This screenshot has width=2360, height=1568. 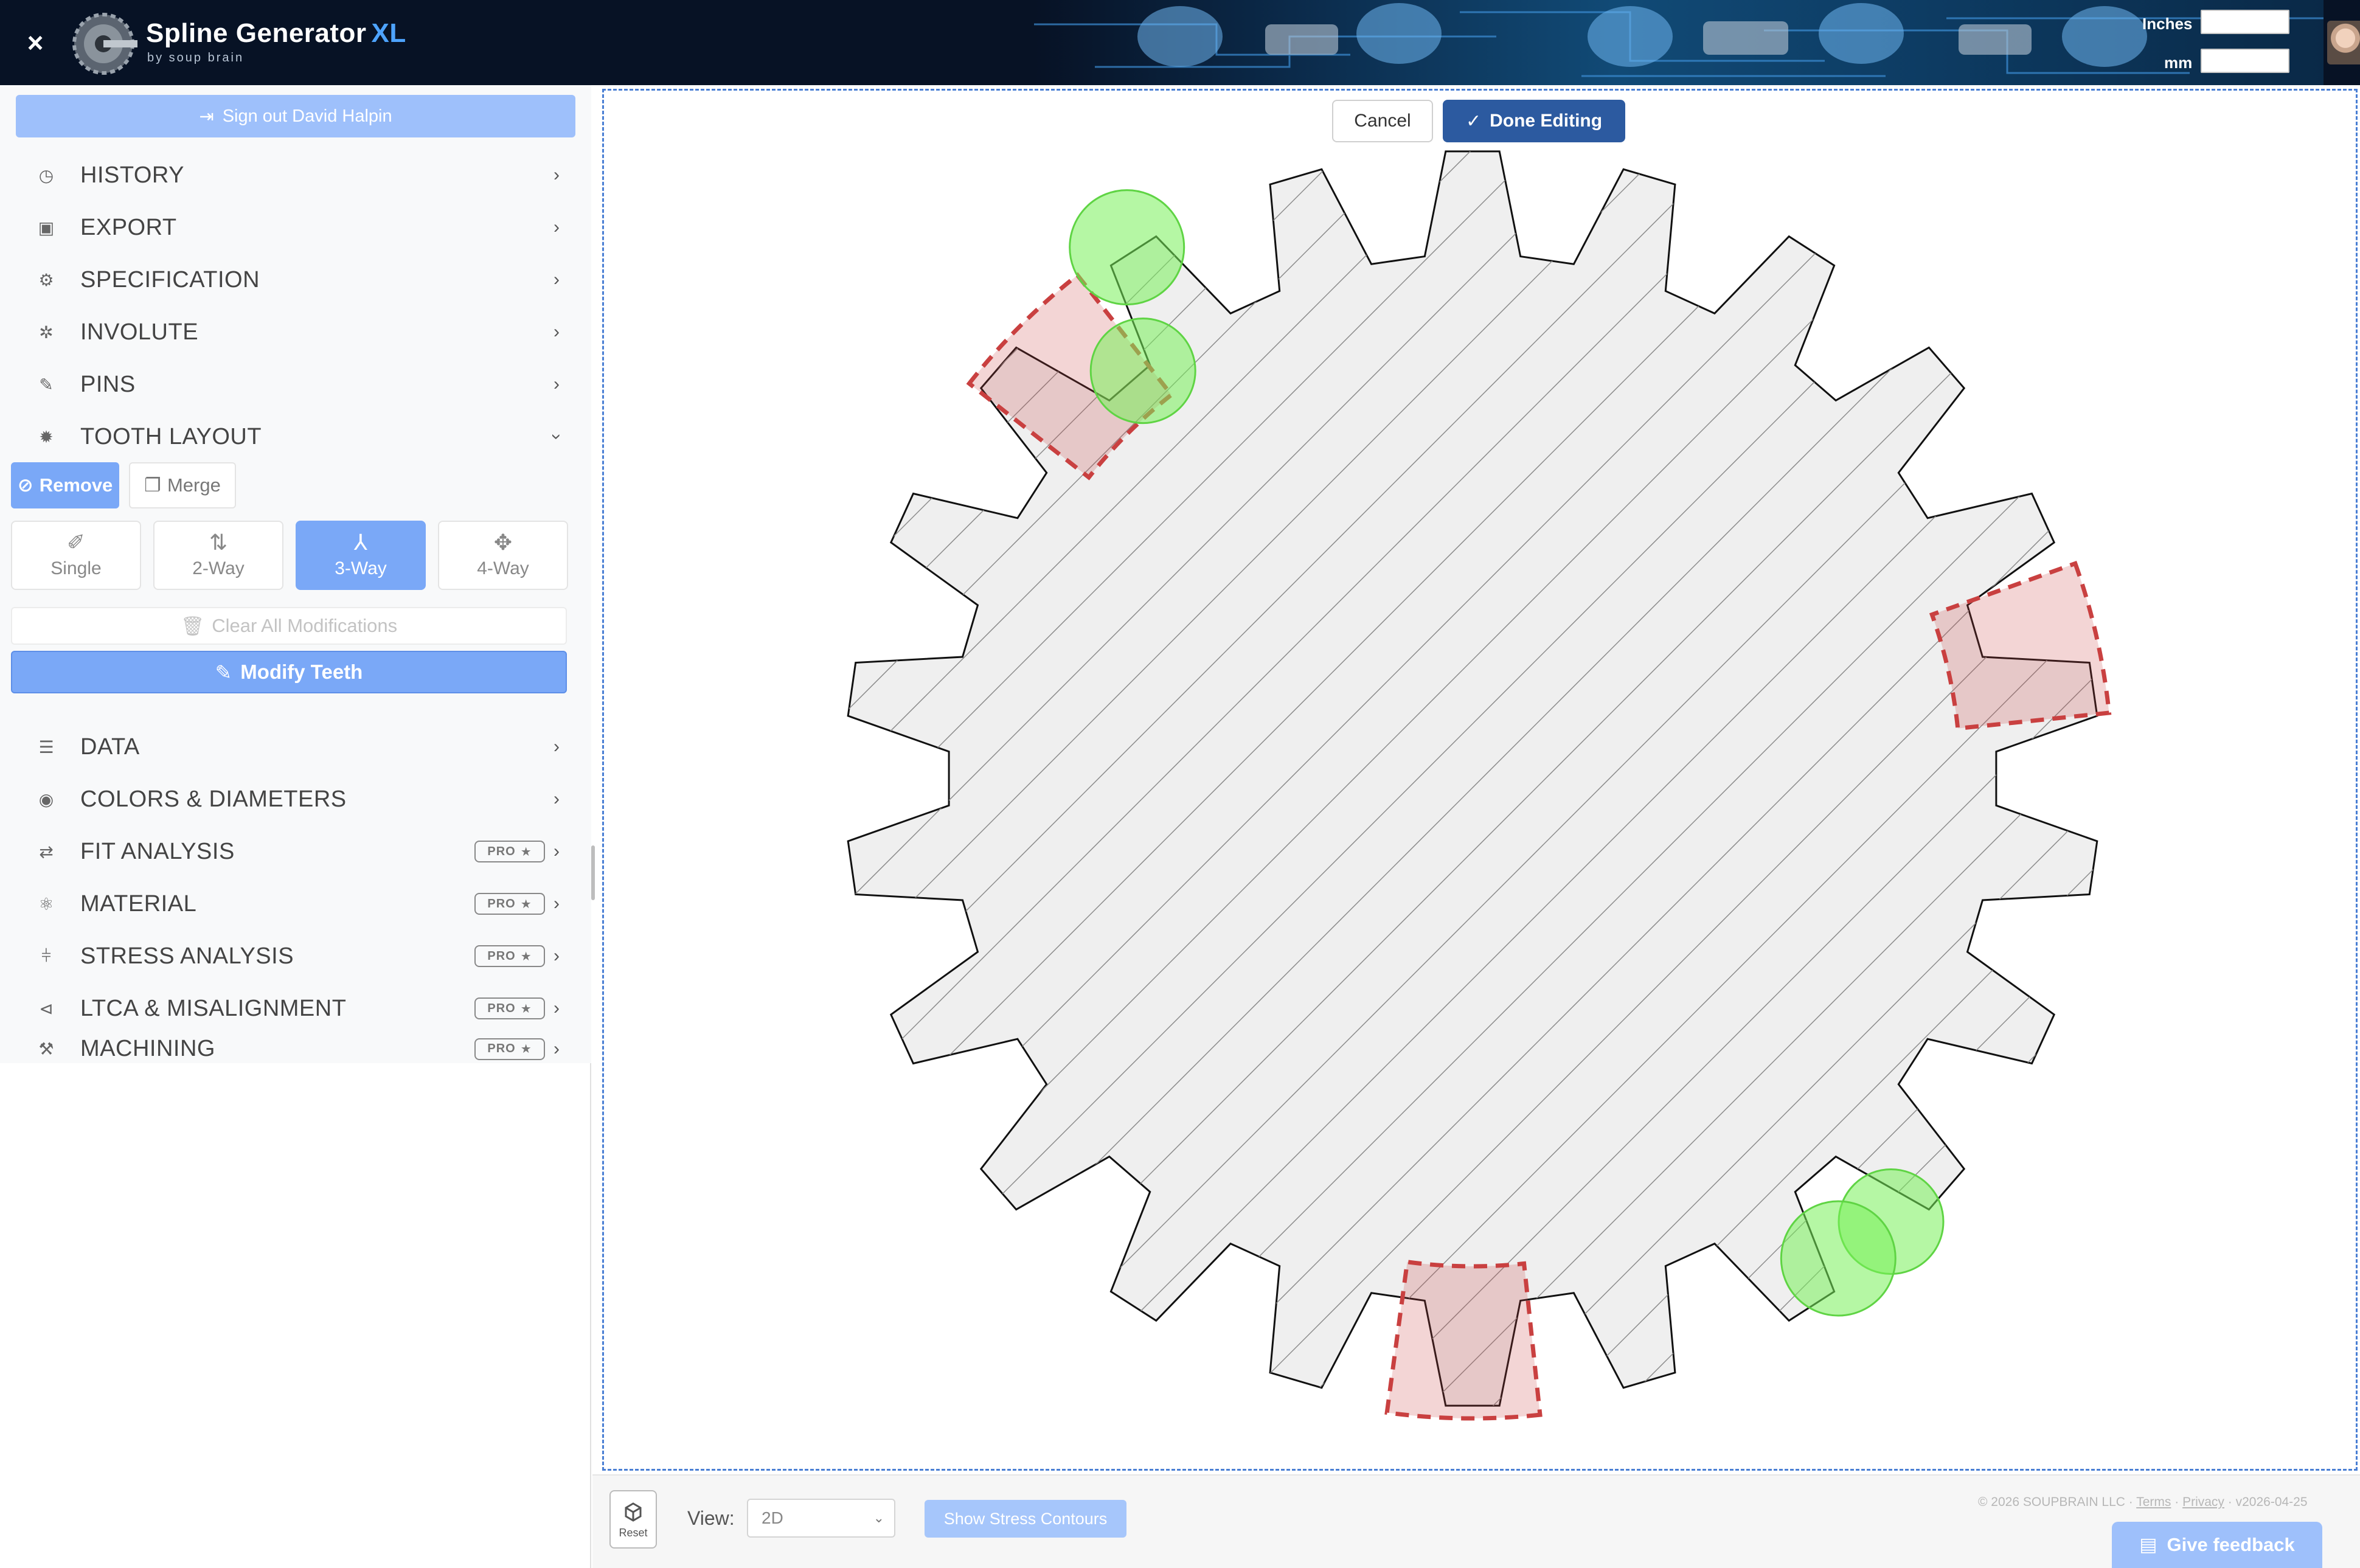 What do you see at coordinates (295, 332) in the screenshot?
I see `menu-item-involute: ✲ INVOLUTE ›` at bounding box center [295, 332].